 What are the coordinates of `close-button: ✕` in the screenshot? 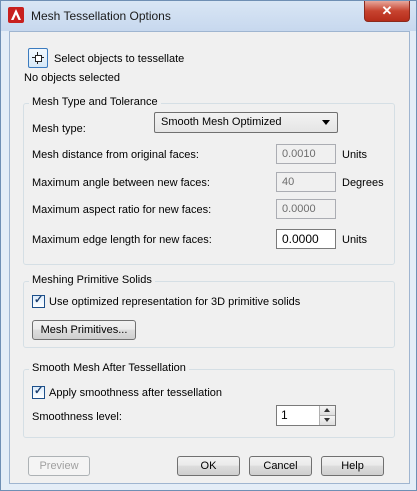 It's located at (387, 11).